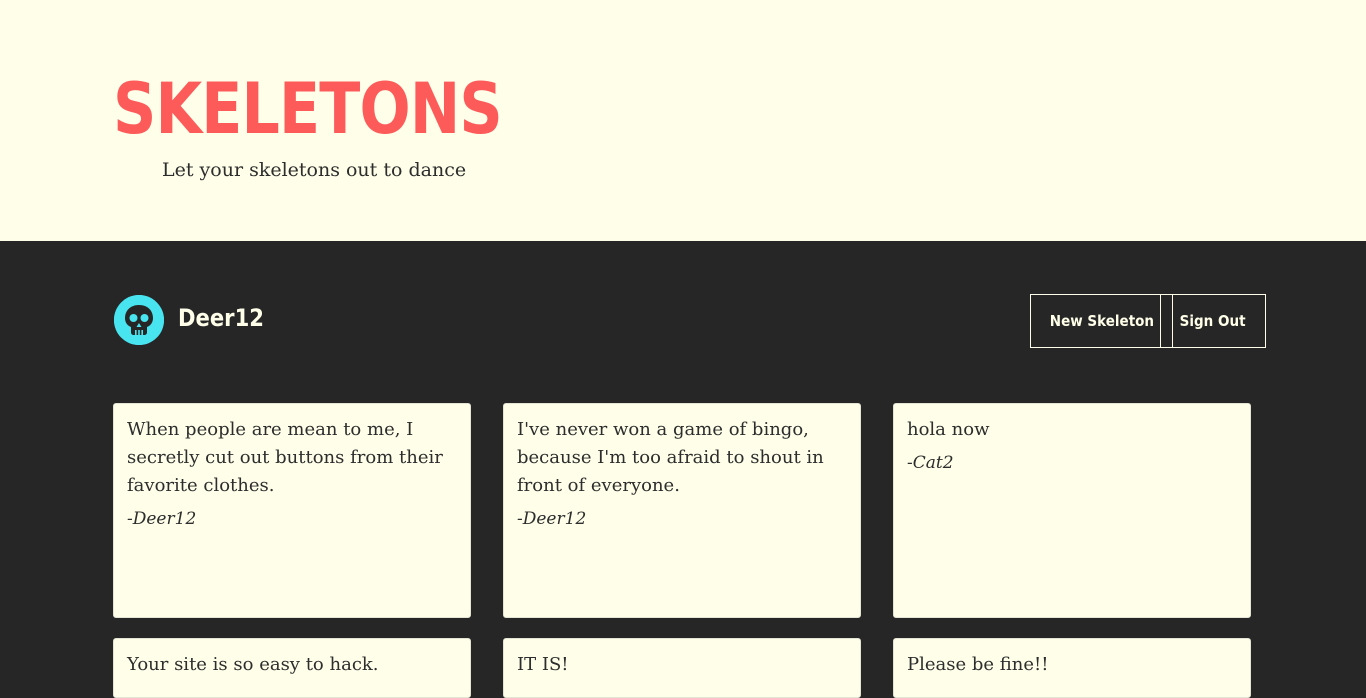  Describe the element at coordinates (308, 109) in the screenshot. I see `site-title: SKELETONS` at that location.